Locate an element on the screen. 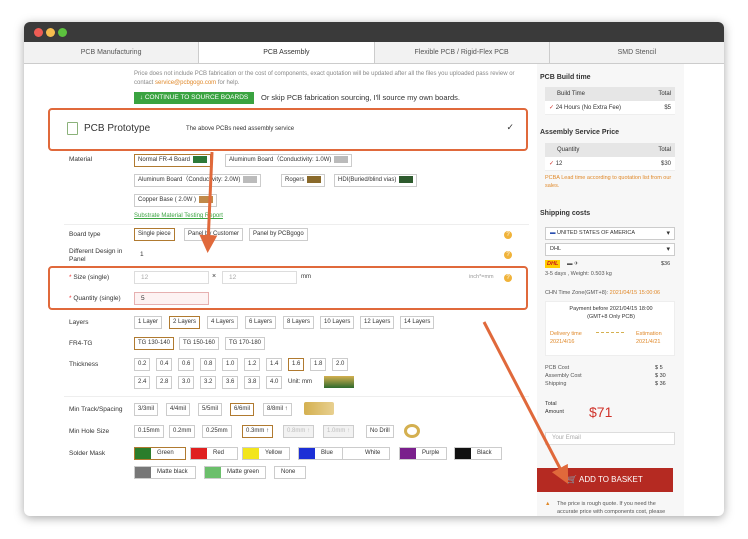  size-height-input: 12 is located at coordinates (259, 277).